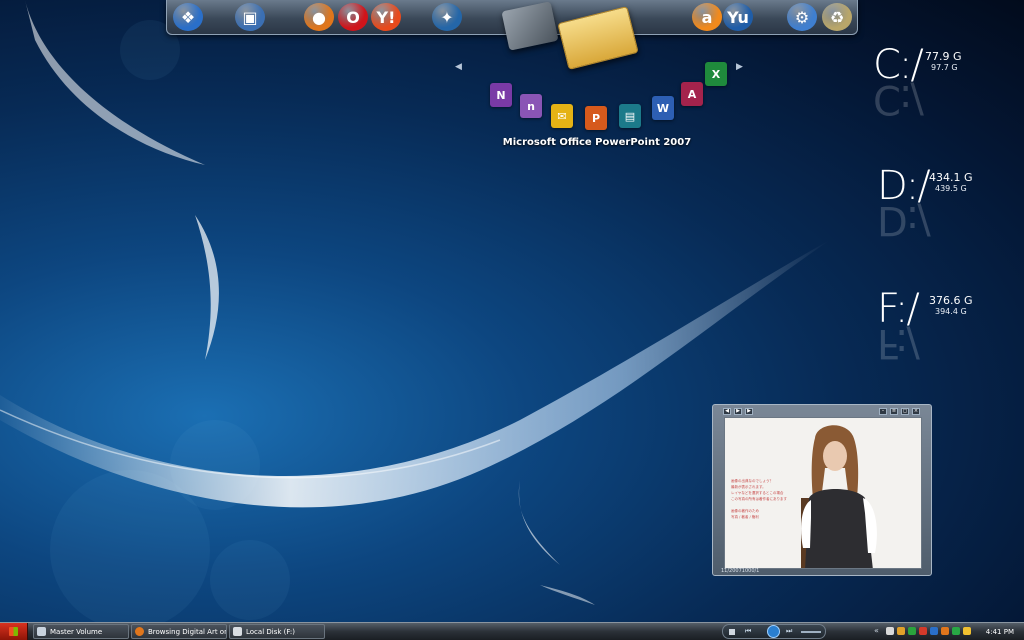  I want to click on drive-letter-reflection: C:/, so click(897, 99).